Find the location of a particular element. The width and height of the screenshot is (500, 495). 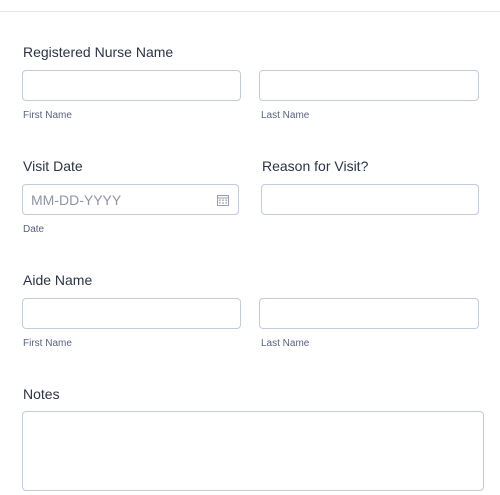

nurse-last-name-field is located at coordinates (369, 85).